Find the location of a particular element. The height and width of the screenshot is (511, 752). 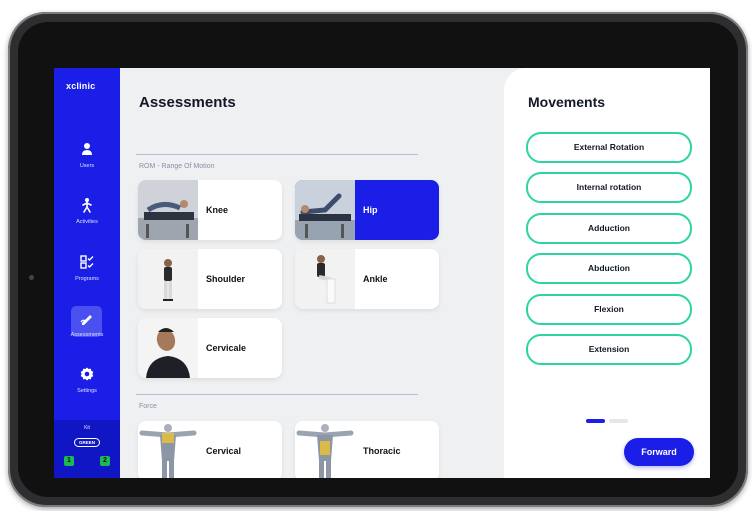

card-label: Ankle is located at coordinates (375, 279).